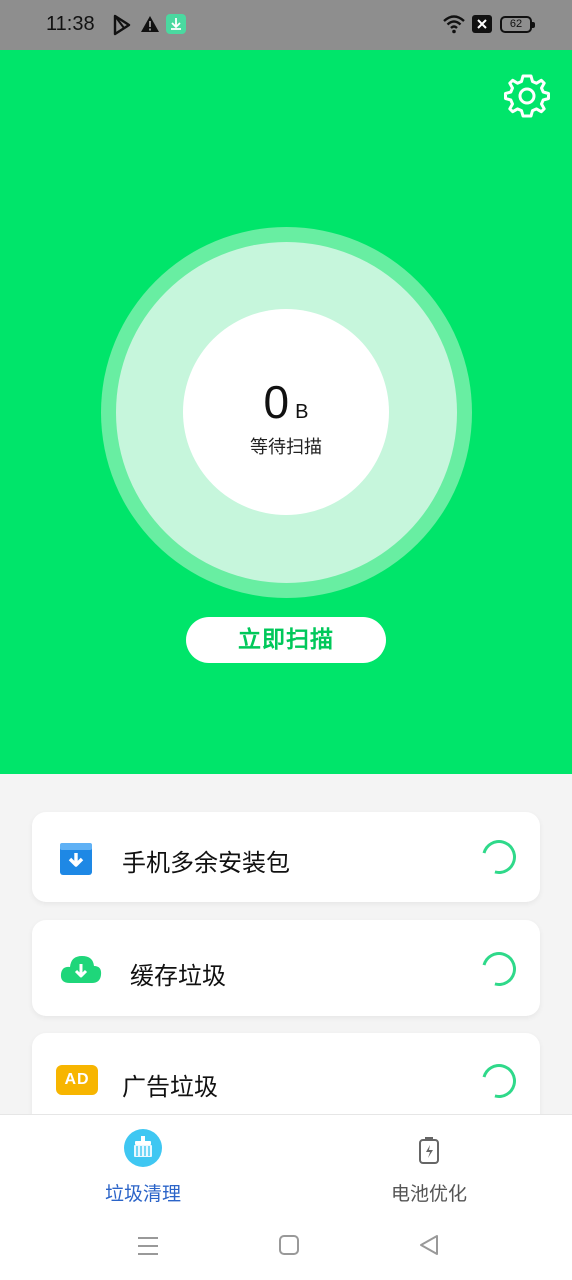 The width and height of the screenshot is (572, 1280). Describe the element at coordinates (81, 971) in the screenshot. I see `cloud-download-icon` at that location.